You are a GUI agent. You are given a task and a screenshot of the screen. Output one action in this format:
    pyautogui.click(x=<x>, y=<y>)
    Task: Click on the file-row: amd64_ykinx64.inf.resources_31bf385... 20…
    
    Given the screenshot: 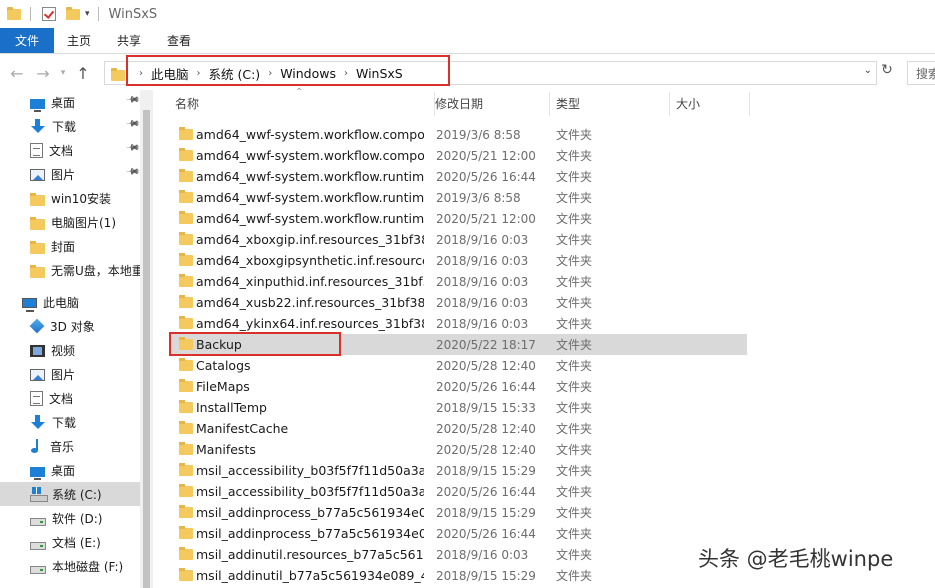 What is the action you would take?
    pyautogui.click(x=458, y=323)
    